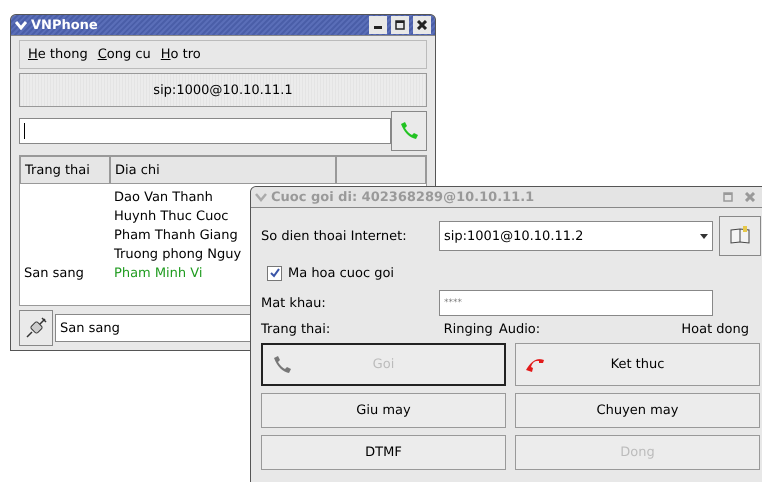  Describe the element at coordinates (163, 197) in the screenshot. I see `table-cell-text: Dao Van Thanh` at that location.